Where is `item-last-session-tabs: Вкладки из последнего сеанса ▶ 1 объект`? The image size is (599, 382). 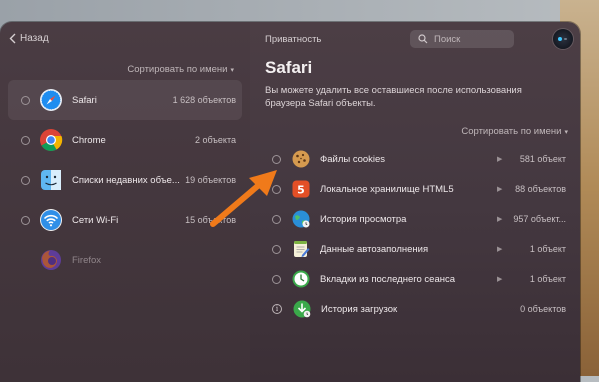
item-last-session-tabs: Вкладки из последнего сеанса ▶ 1 объект is located at coordinates (415, 279).